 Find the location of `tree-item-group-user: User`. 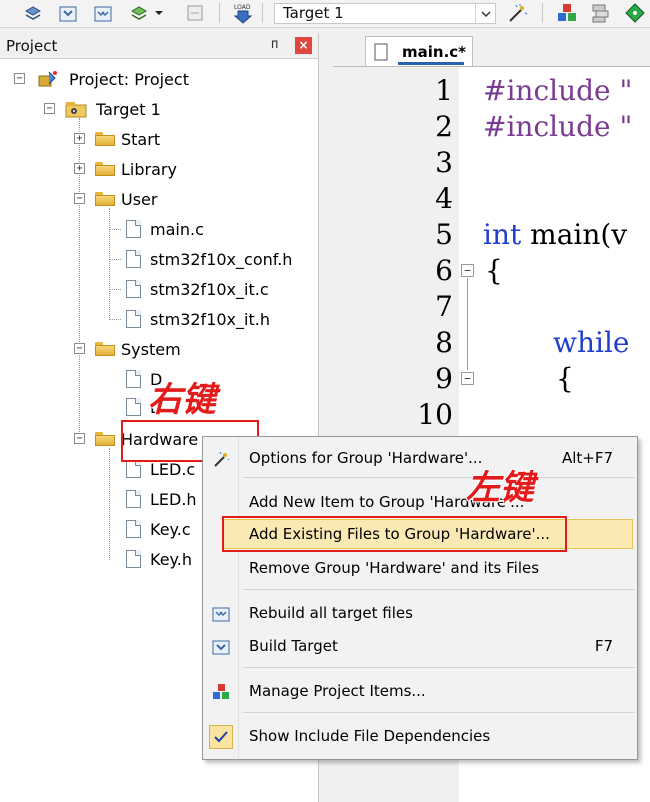

tree-item-group-user: User is located at coordinates (126, 199).